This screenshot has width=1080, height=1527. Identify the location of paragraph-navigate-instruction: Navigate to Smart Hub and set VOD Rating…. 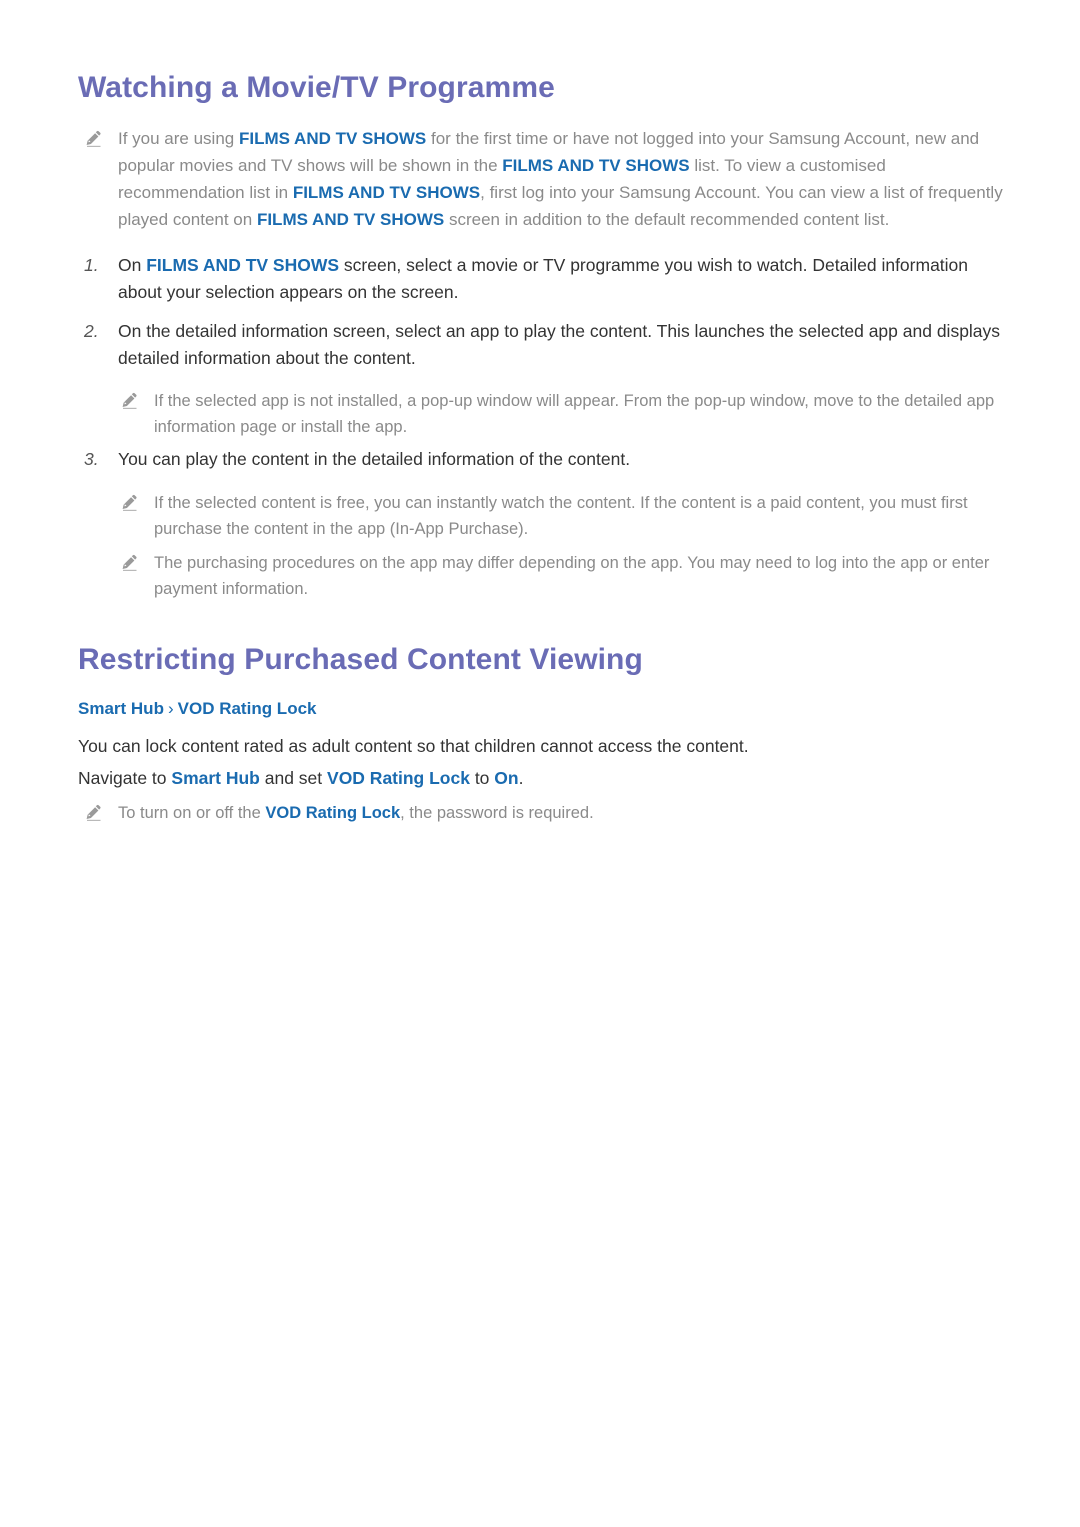
(301, 778).